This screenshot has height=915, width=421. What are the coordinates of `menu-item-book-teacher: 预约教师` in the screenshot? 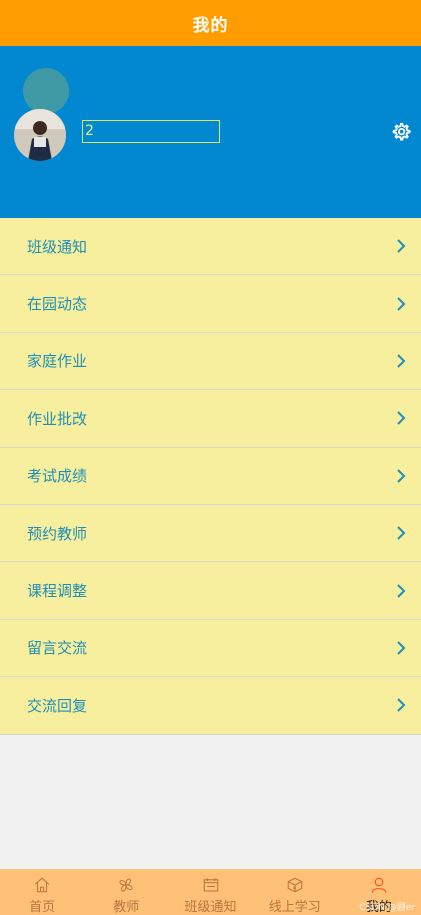 It's located at (210, 533).